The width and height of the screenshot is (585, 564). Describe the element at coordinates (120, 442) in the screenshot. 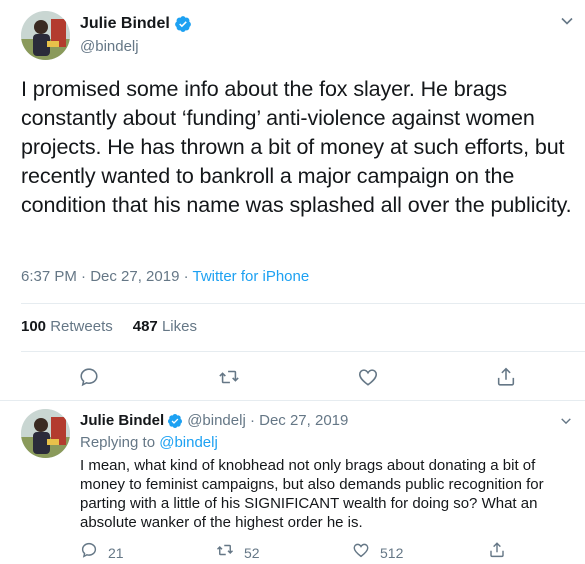

I see `replying-to-label: Replying to` at that location.